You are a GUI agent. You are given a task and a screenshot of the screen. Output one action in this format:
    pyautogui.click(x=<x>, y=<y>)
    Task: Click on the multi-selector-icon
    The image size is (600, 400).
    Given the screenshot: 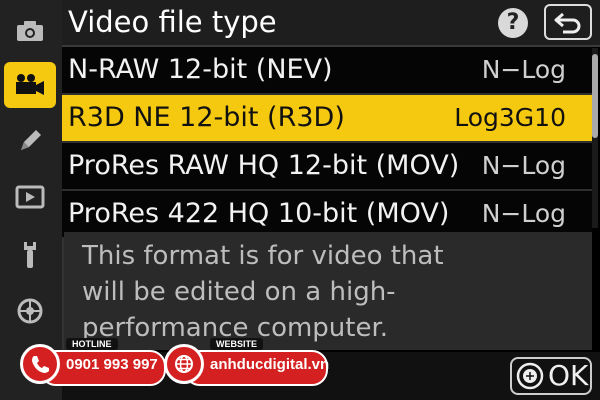 What is the action you would take?
    pyautogui.click(x=530, y=376)
    